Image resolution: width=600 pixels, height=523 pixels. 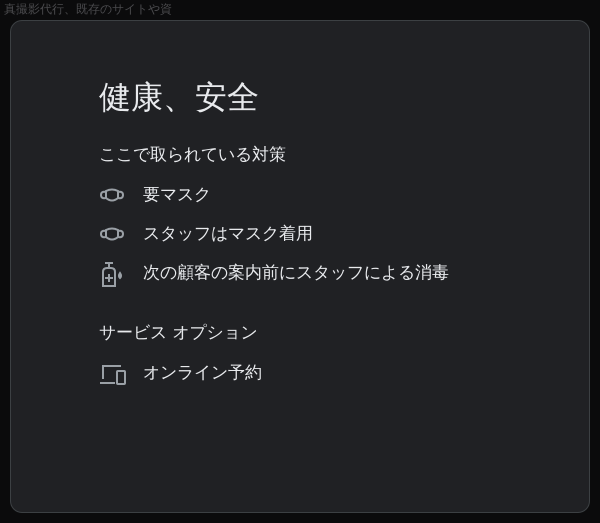 I want to click on amenity-label: スタッフはマスク着用, so click(x=228, y=234).